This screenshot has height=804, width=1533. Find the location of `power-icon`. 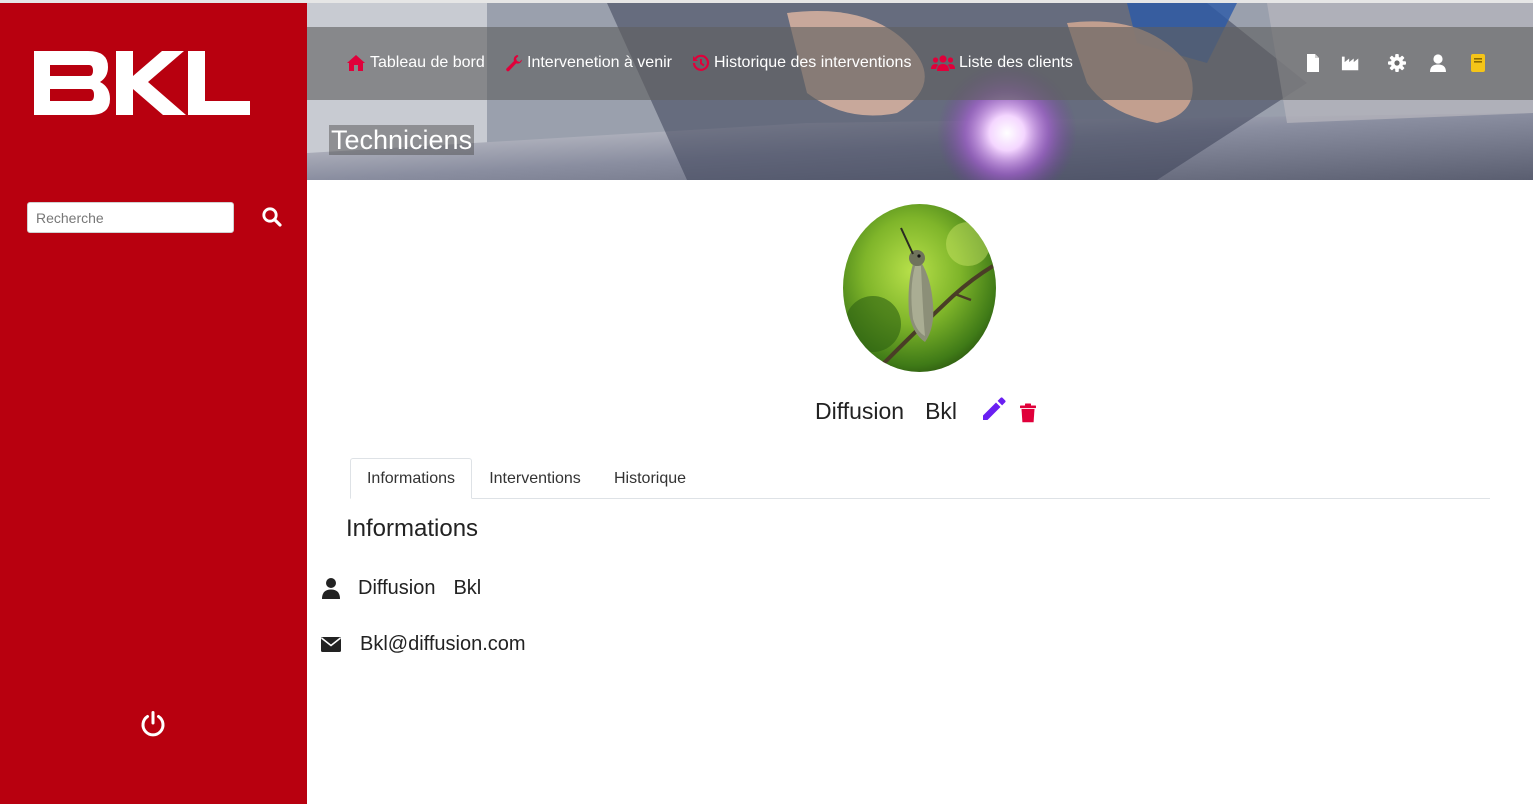

power-icon is located at coordinates (153, 724).